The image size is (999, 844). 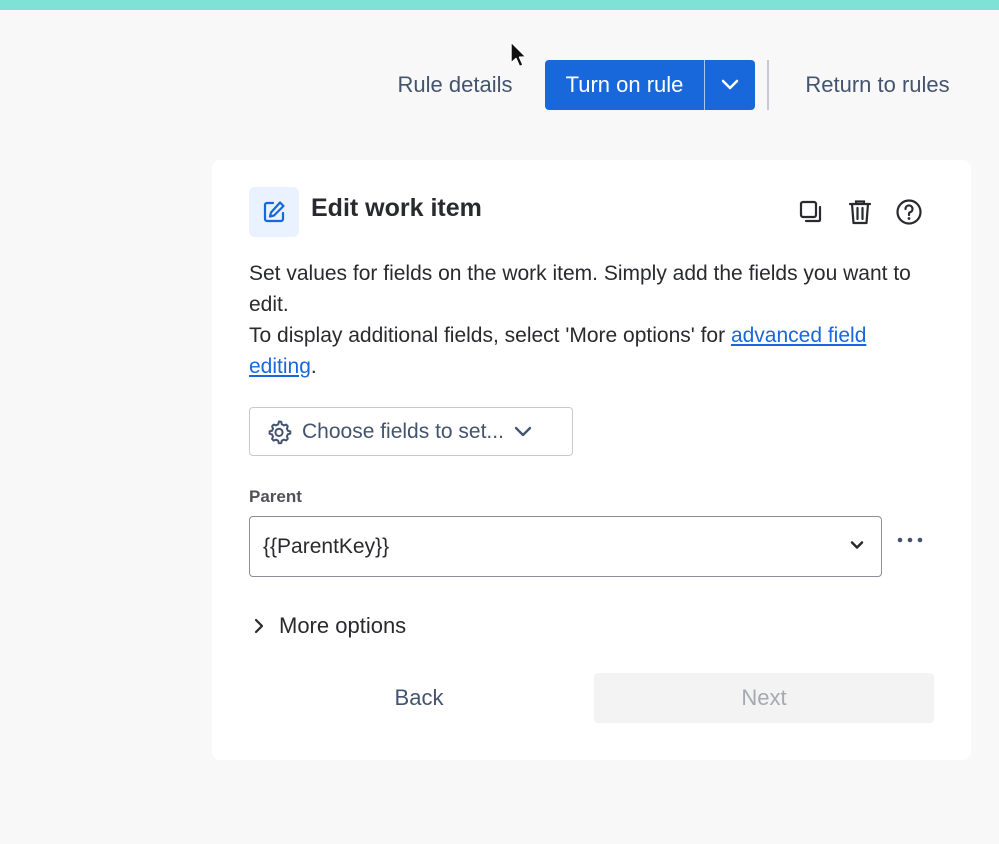 I want to click on parent-select: {{ParentKey}}, so click(x=565, y=546).